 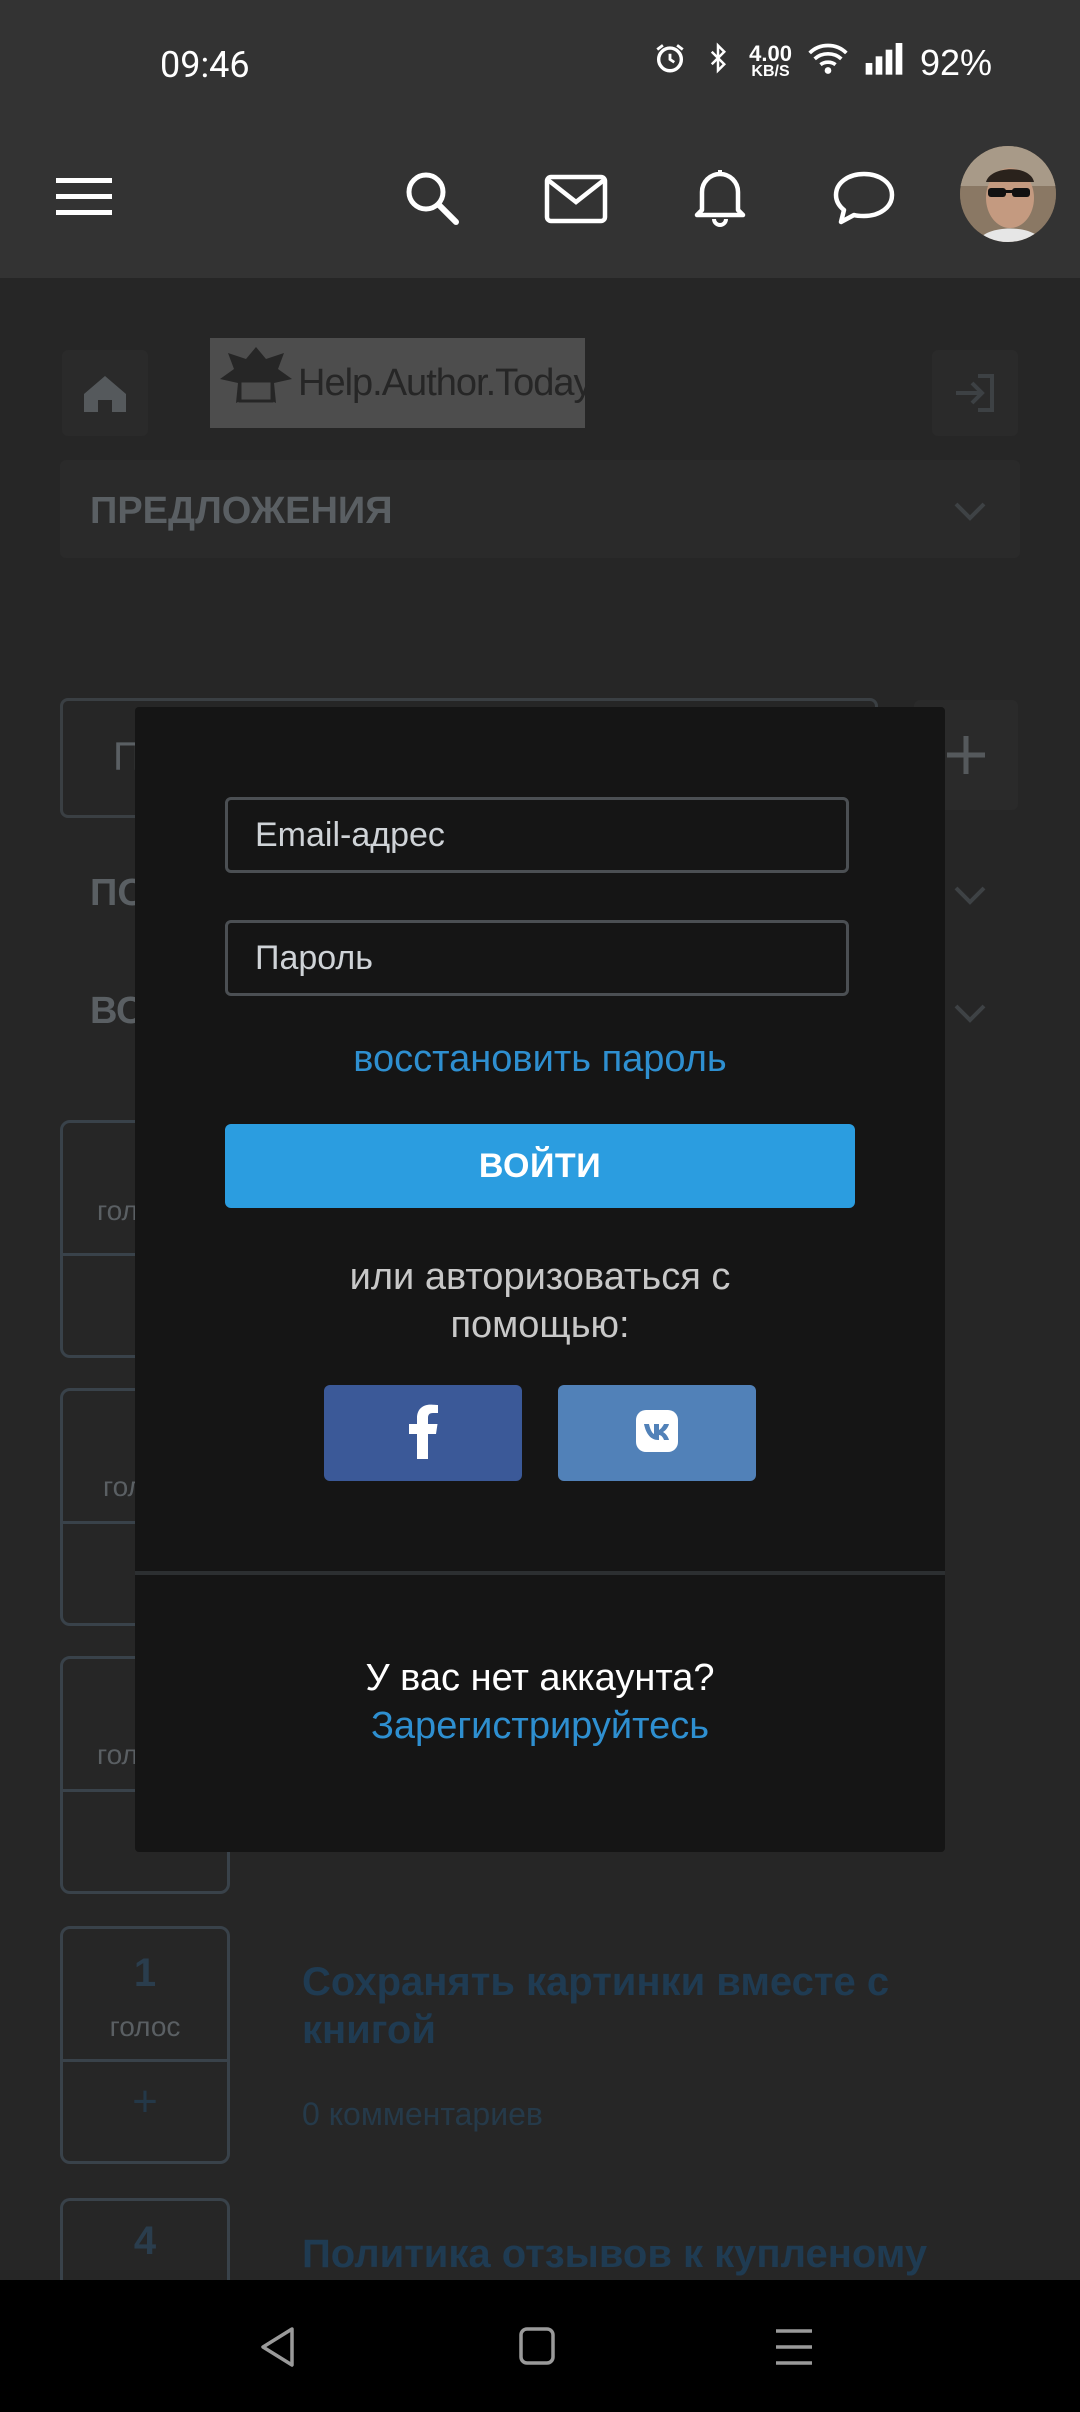 What do you see at coordinates (718, 62) in the screenshot?
I see `bluetooth-icon` at bounding box center [718, 62].